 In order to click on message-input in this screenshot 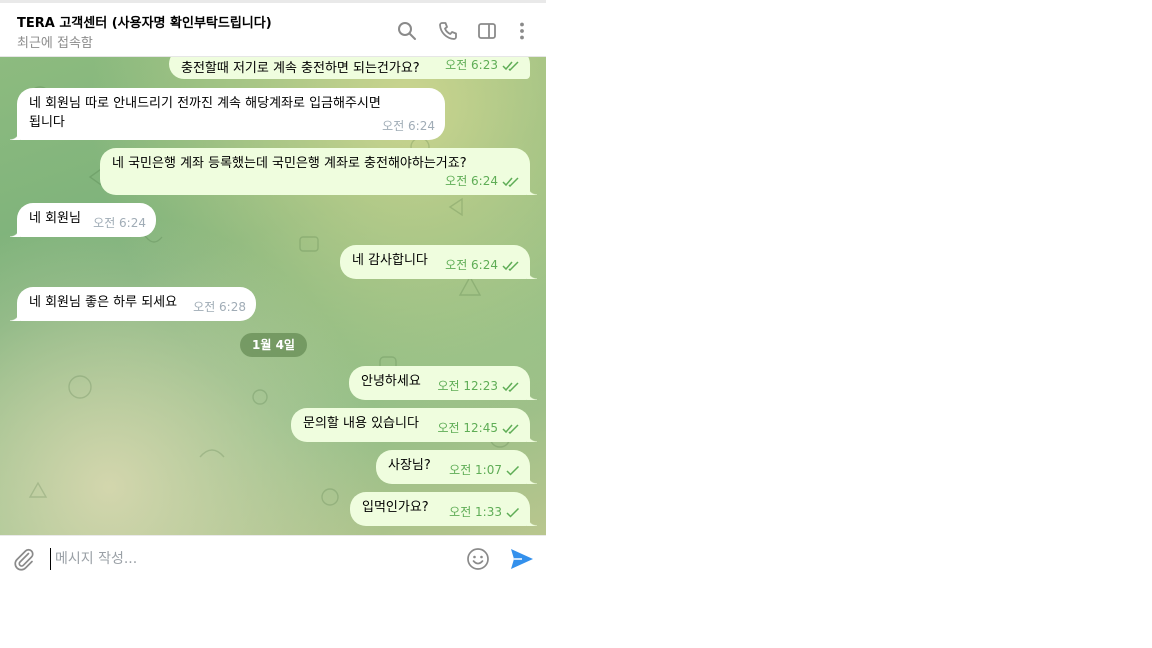, I will do `click(252, 559)`.